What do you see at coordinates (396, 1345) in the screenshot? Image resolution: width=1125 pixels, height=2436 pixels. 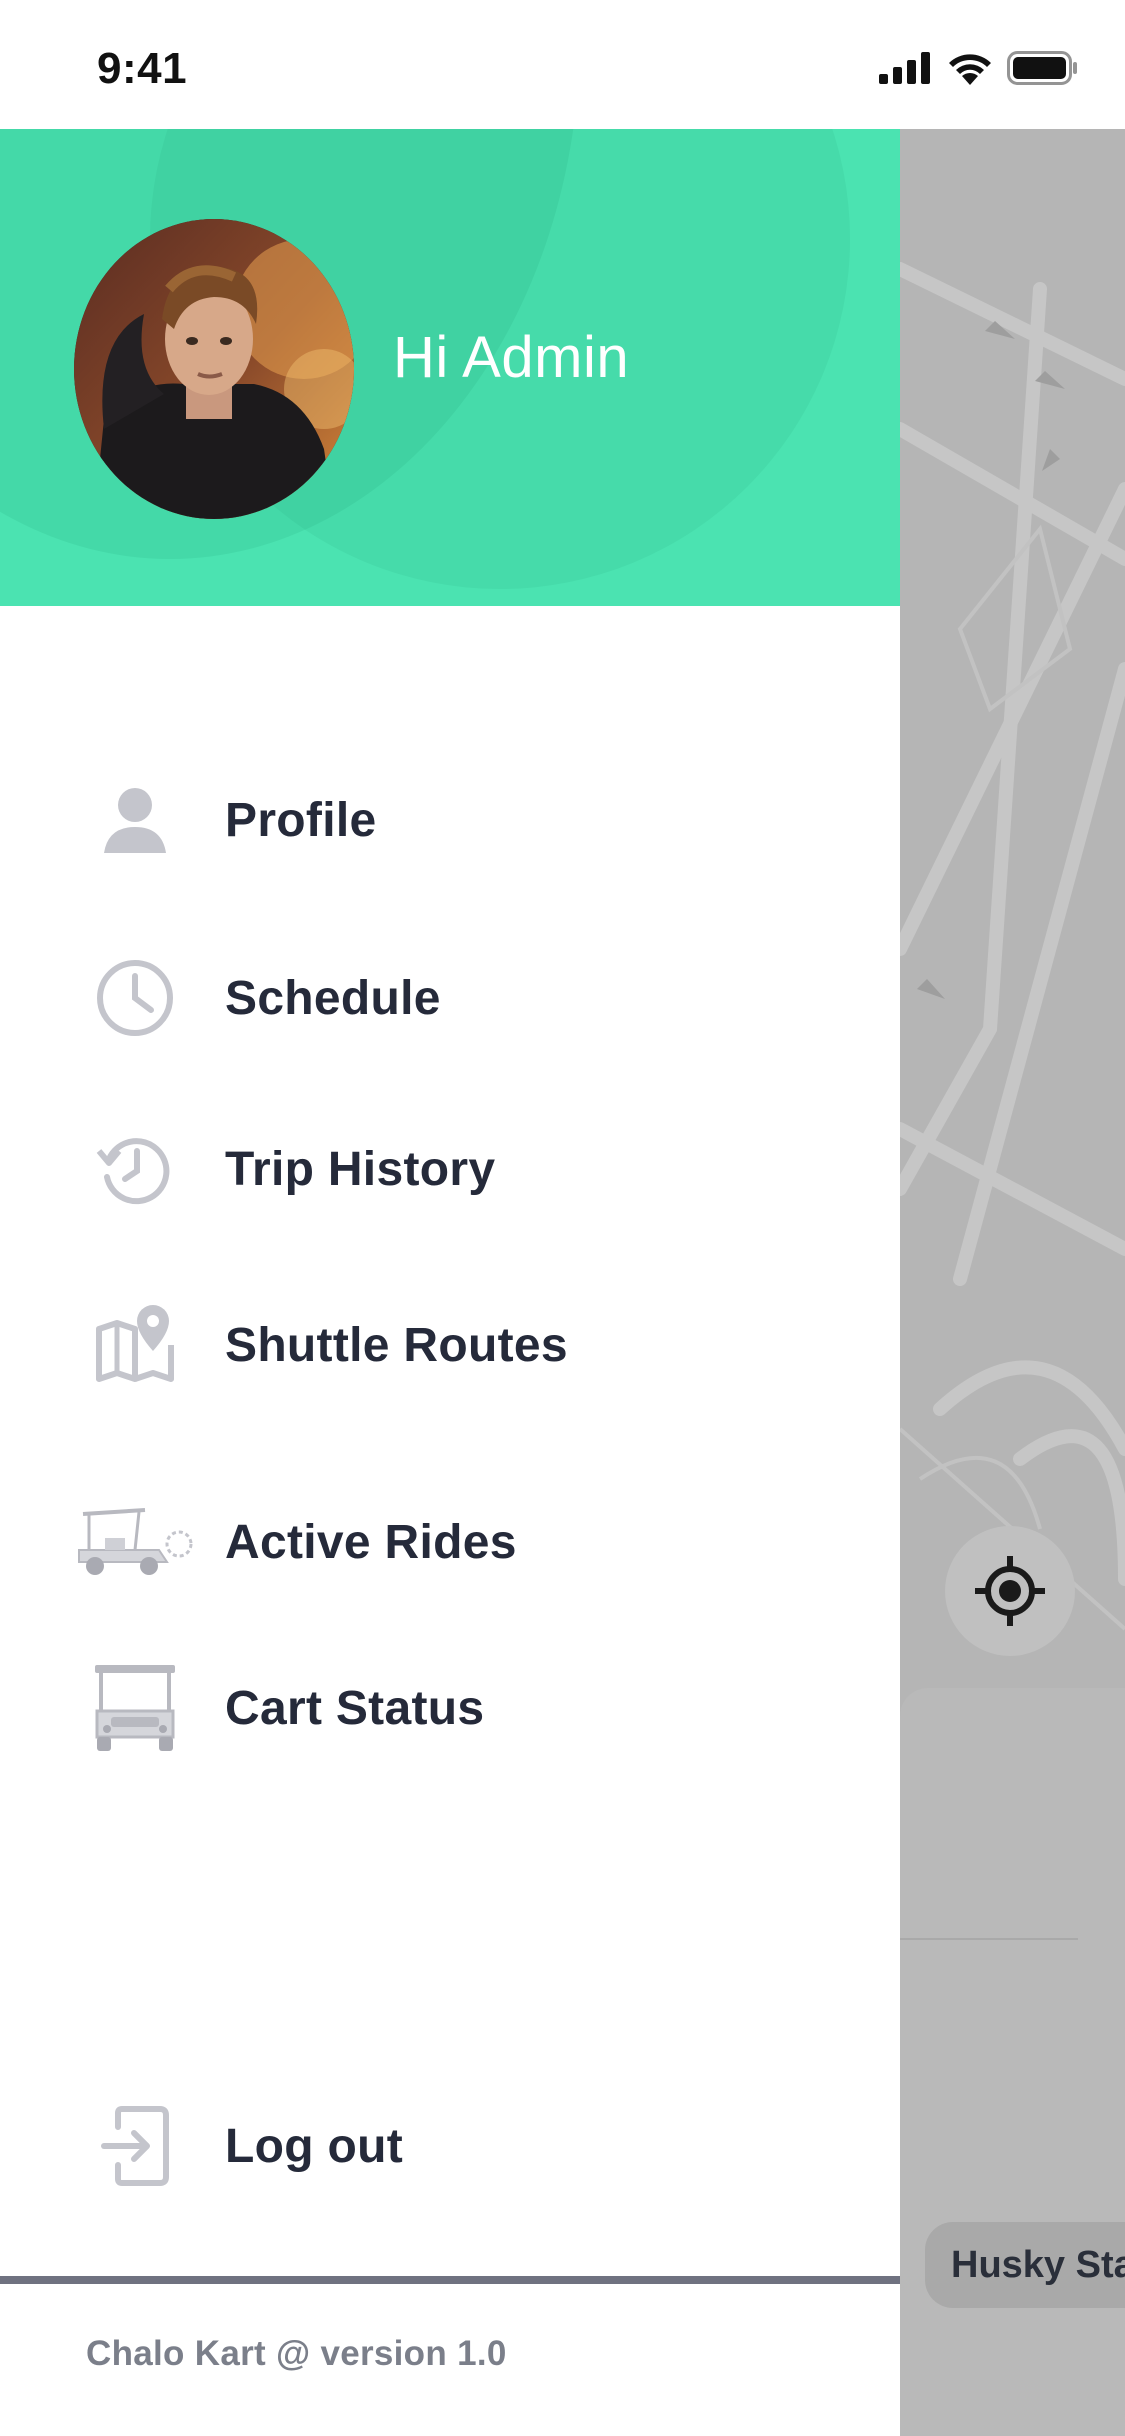 I see `menu-item-label: Shuttle Routes` at bounding box center [396, 1345].